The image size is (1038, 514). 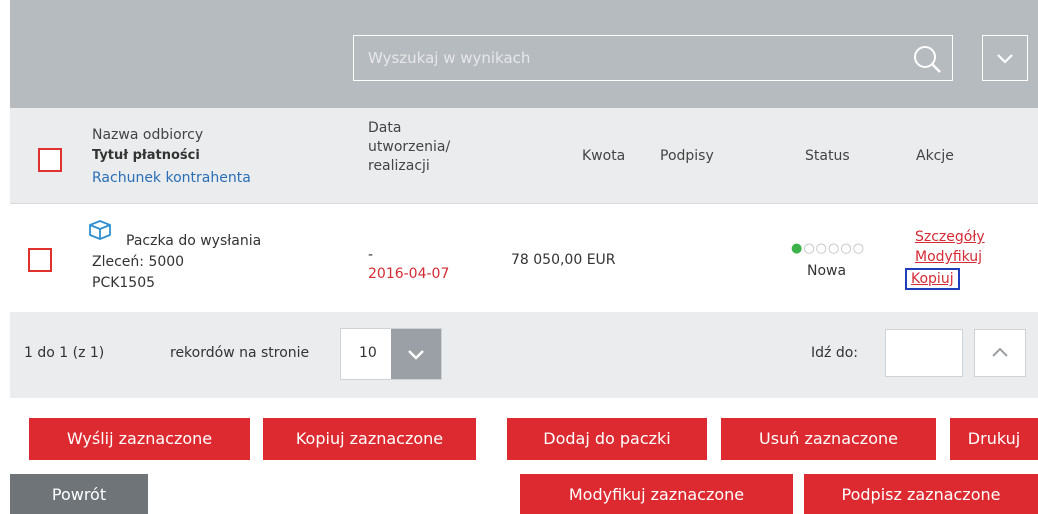 What do you see at coordinates (146, 156) in the screenshot?
I see `header-payment-title: Tytuł płatności` at bounding box center [146, 156].